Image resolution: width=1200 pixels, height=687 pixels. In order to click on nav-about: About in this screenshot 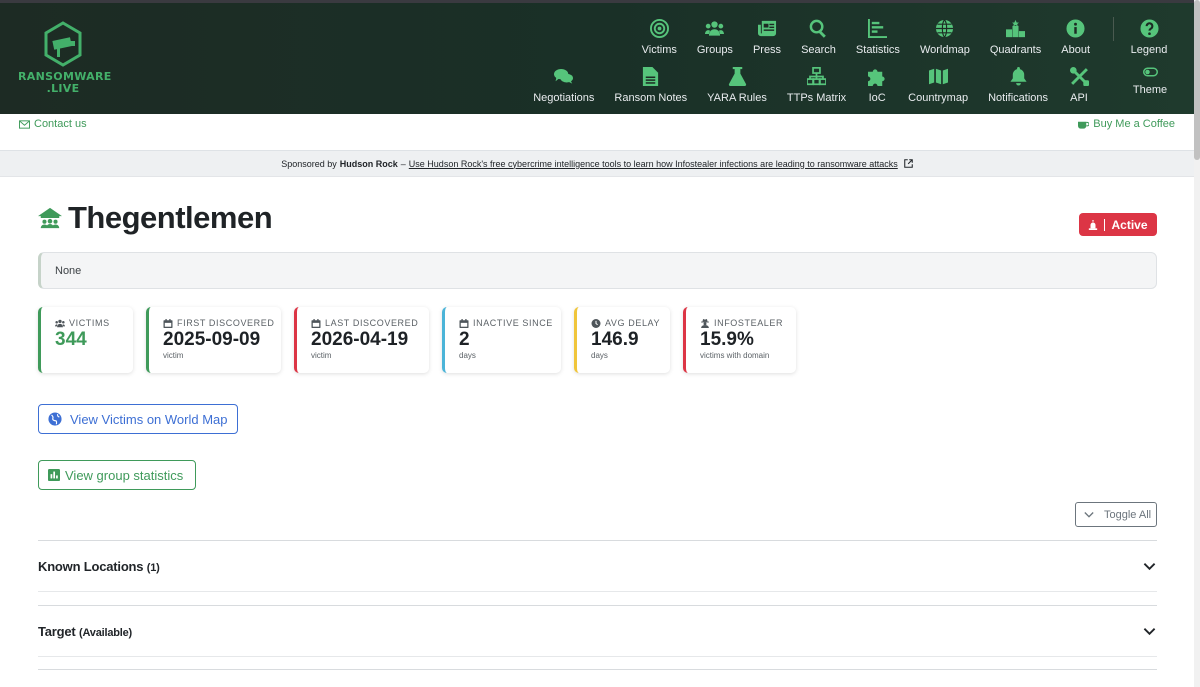, I will do `click(1075, 36)`.